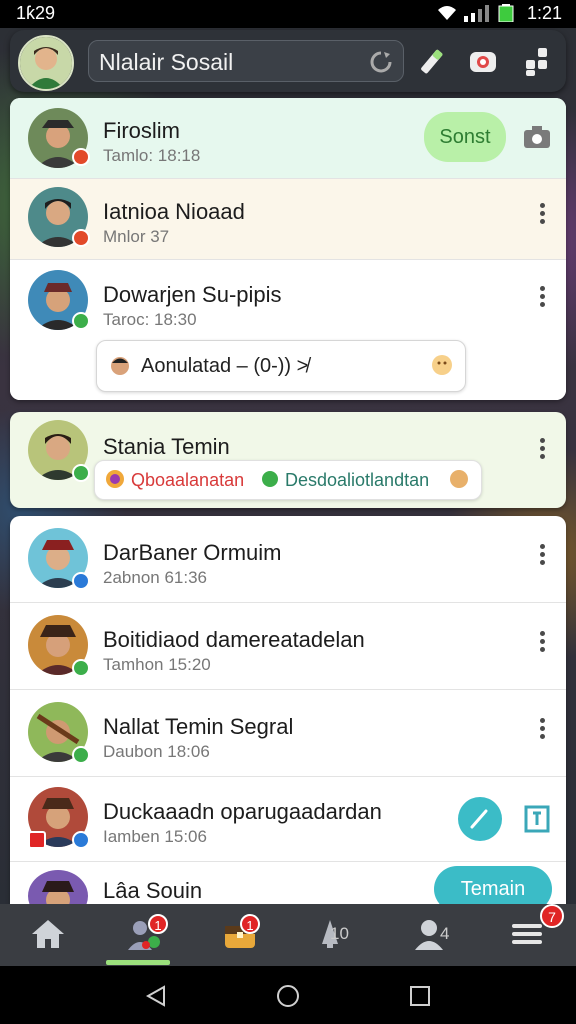  What do you see at coordinates (288, 559) in the screenshot?
I see `contact-row: DarBaner Ormuim 2abnon 61:36` at bounding box center [288, 559].